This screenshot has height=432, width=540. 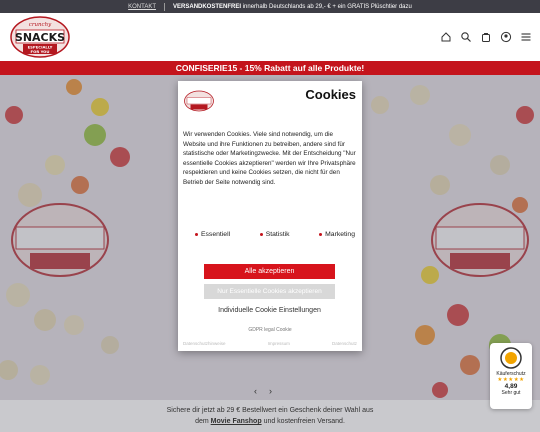 I want to click on trust-badge-rating: Sehr gut, so click(x=511, y=393).